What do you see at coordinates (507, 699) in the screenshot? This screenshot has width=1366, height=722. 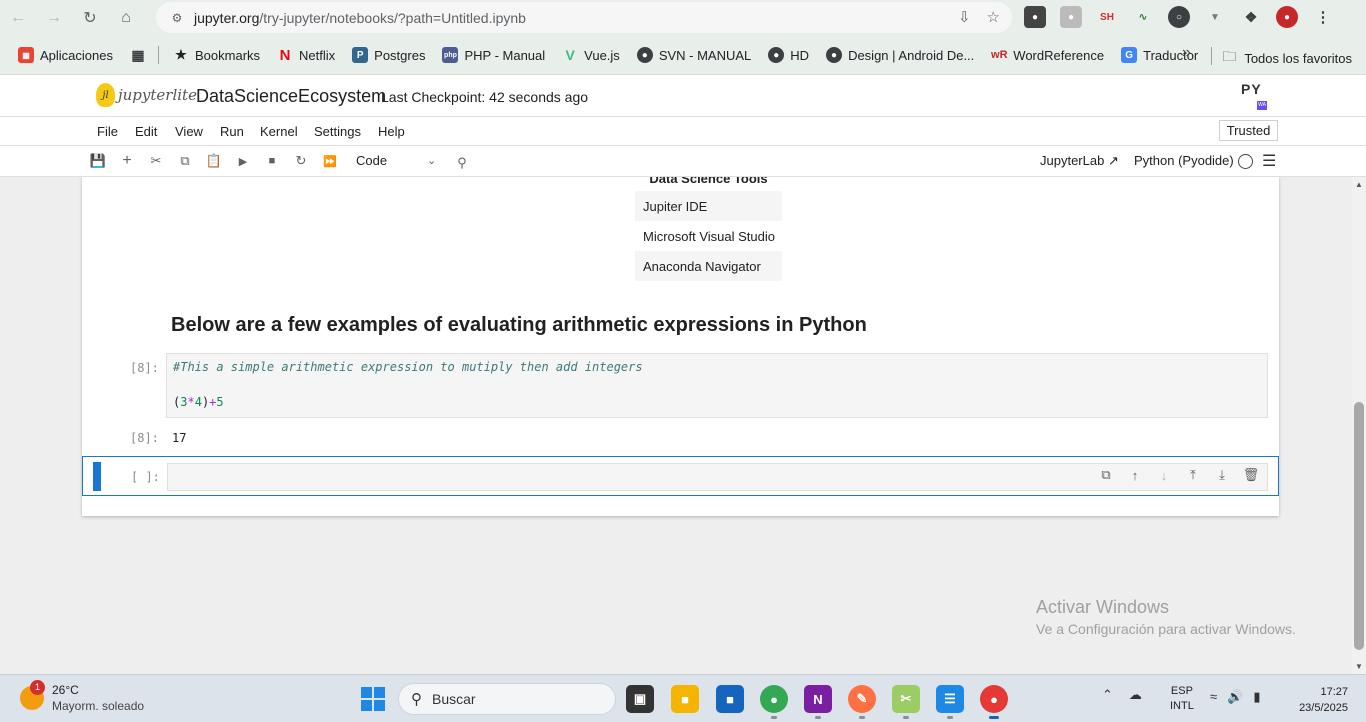 I see `taskbar-search: ⚲ Buscar` at bounding box center [507, 699].